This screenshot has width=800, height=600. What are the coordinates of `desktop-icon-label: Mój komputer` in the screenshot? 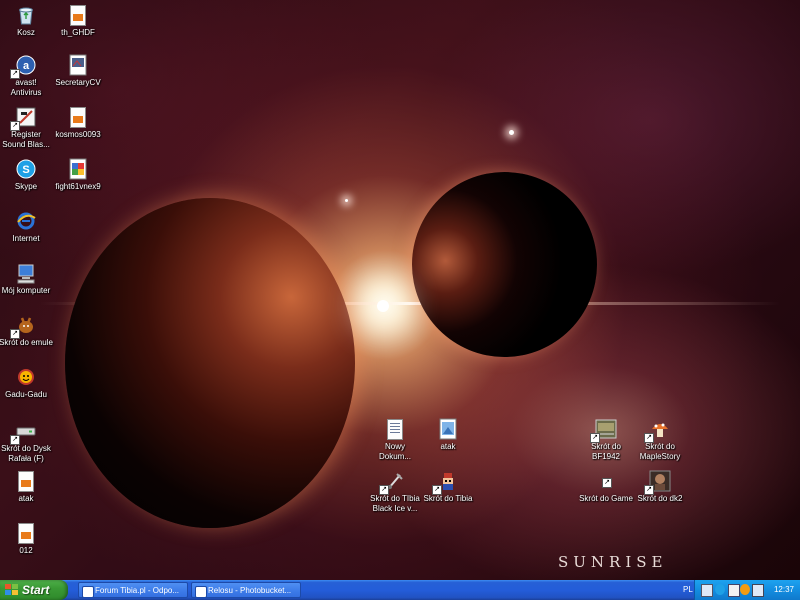 It's located at (26, 290).